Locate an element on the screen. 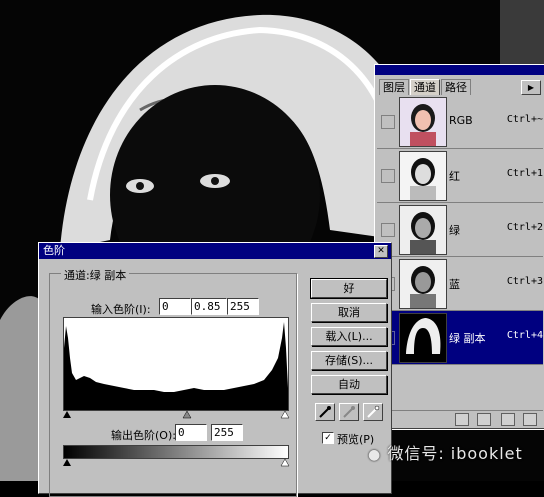 The height and width of the screenshot is (497, 544). output-white-field: 255 is located at coordinates (227, 432).